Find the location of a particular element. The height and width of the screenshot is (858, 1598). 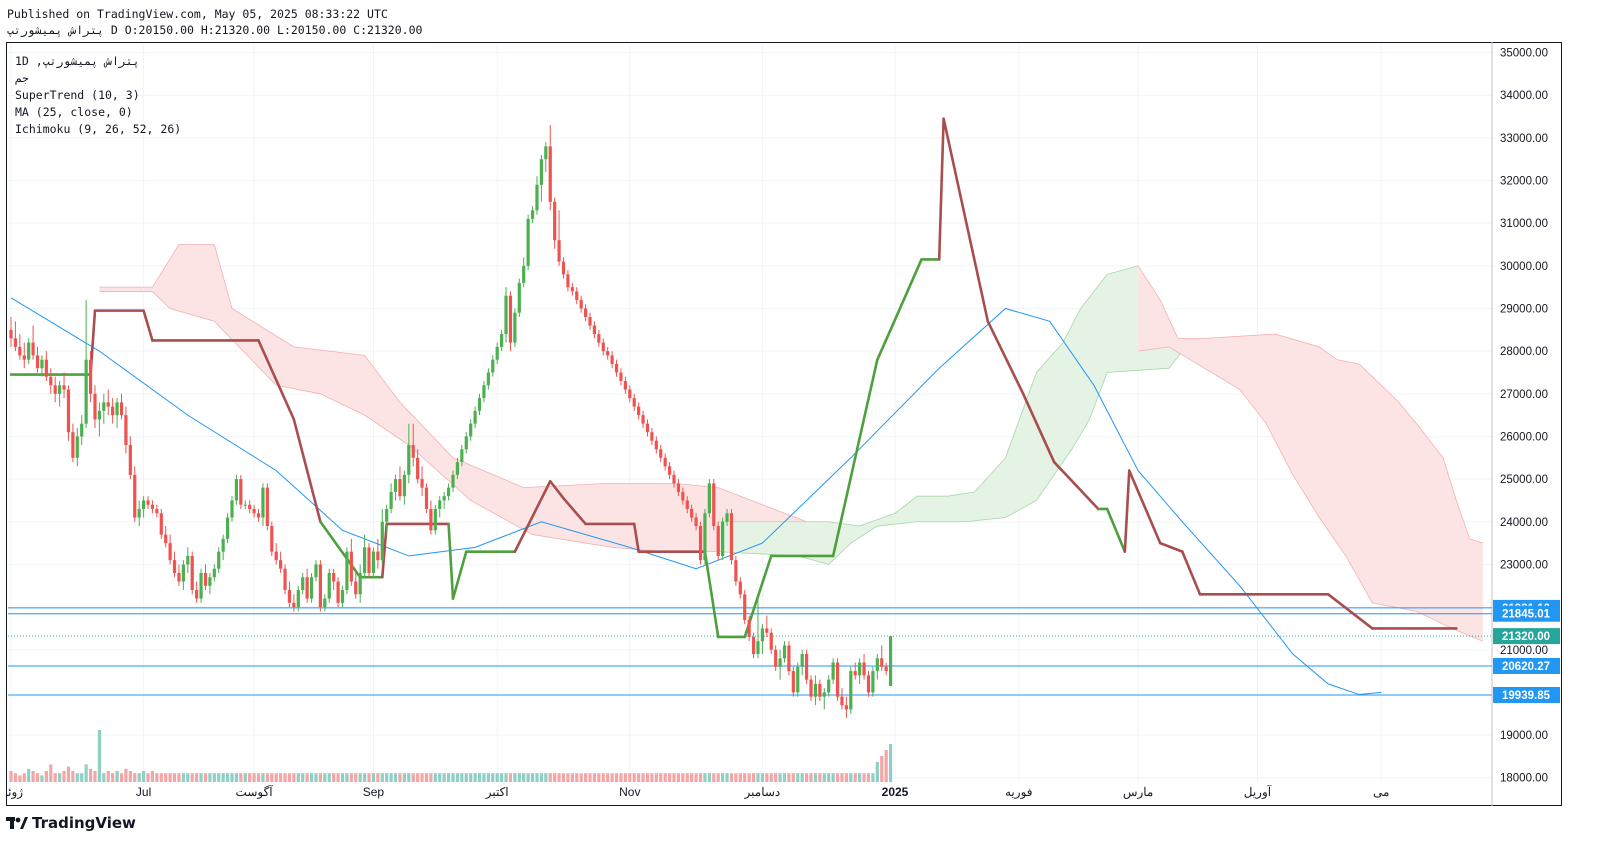

legend-supertrend: SuperTrend (10, 3) is located at coordinates (98, 95).